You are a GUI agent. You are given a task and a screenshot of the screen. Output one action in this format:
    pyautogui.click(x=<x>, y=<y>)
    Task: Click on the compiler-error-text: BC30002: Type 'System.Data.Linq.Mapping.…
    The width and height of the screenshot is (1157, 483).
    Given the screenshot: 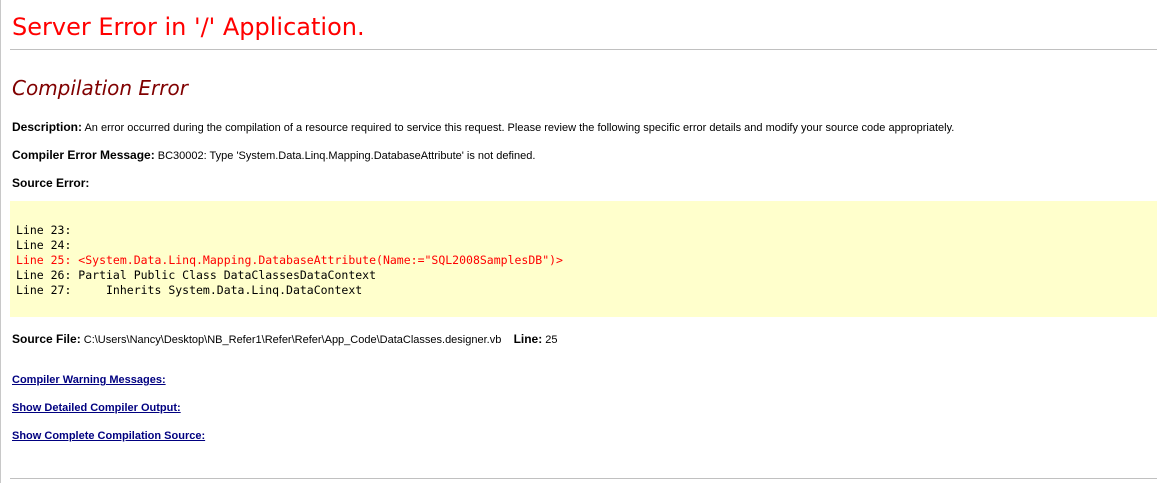 What is the action you would take?
    pyautogui.click(x=345, y=156)
    